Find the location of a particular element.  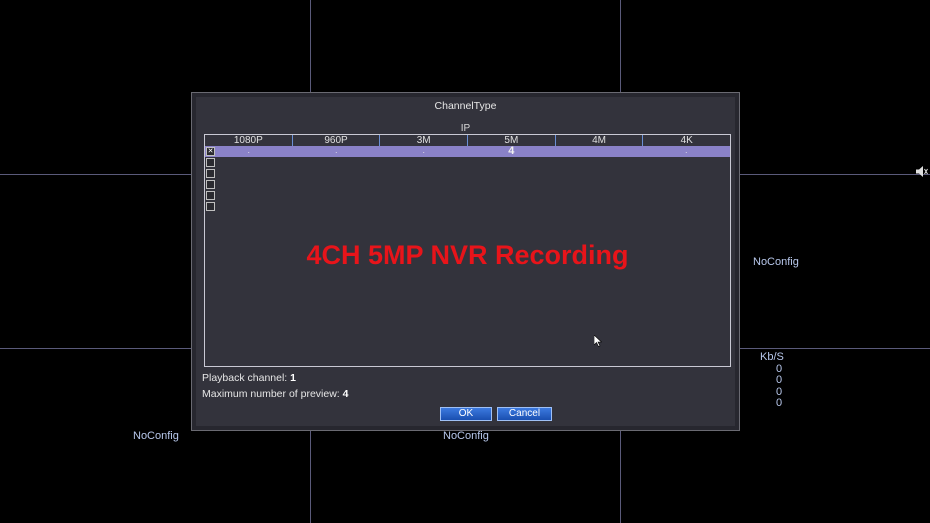

max-preview-value: 4 is located at coordinates (345, 394).